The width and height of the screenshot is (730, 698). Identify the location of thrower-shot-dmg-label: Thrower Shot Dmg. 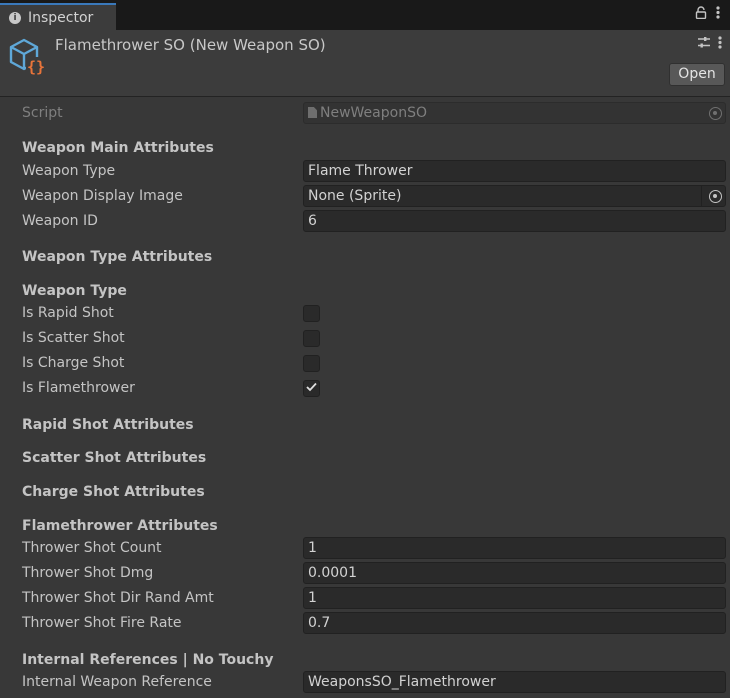
(88, 573).